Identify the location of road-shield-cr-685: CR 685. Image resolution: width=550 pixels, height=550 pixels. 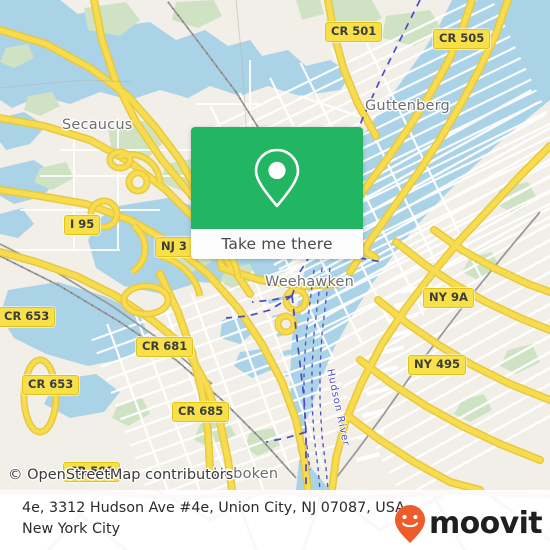
(201, 412).